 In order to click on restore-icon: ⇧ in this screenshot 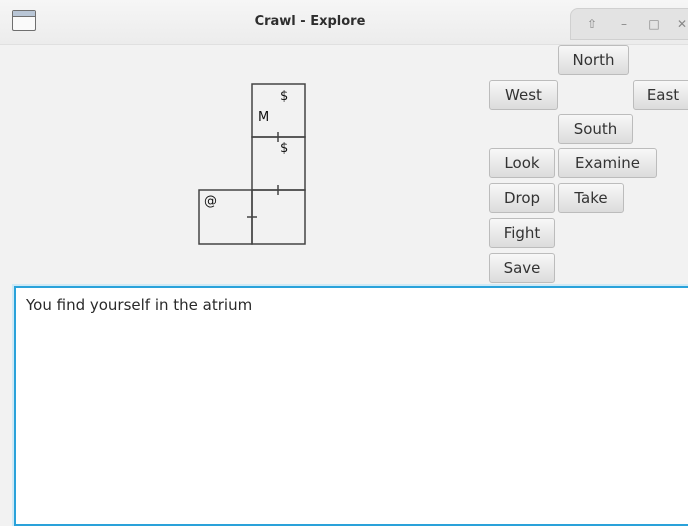, I will do `click(592, 24)`.